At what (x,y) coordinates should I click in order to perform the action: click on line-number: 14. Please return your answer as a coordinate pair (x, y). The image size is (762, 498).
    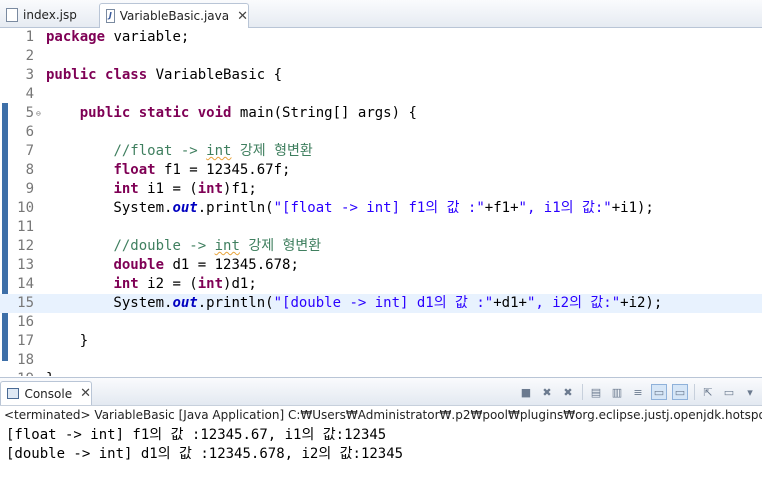
    Looking at the image, I should click on (25, 284).